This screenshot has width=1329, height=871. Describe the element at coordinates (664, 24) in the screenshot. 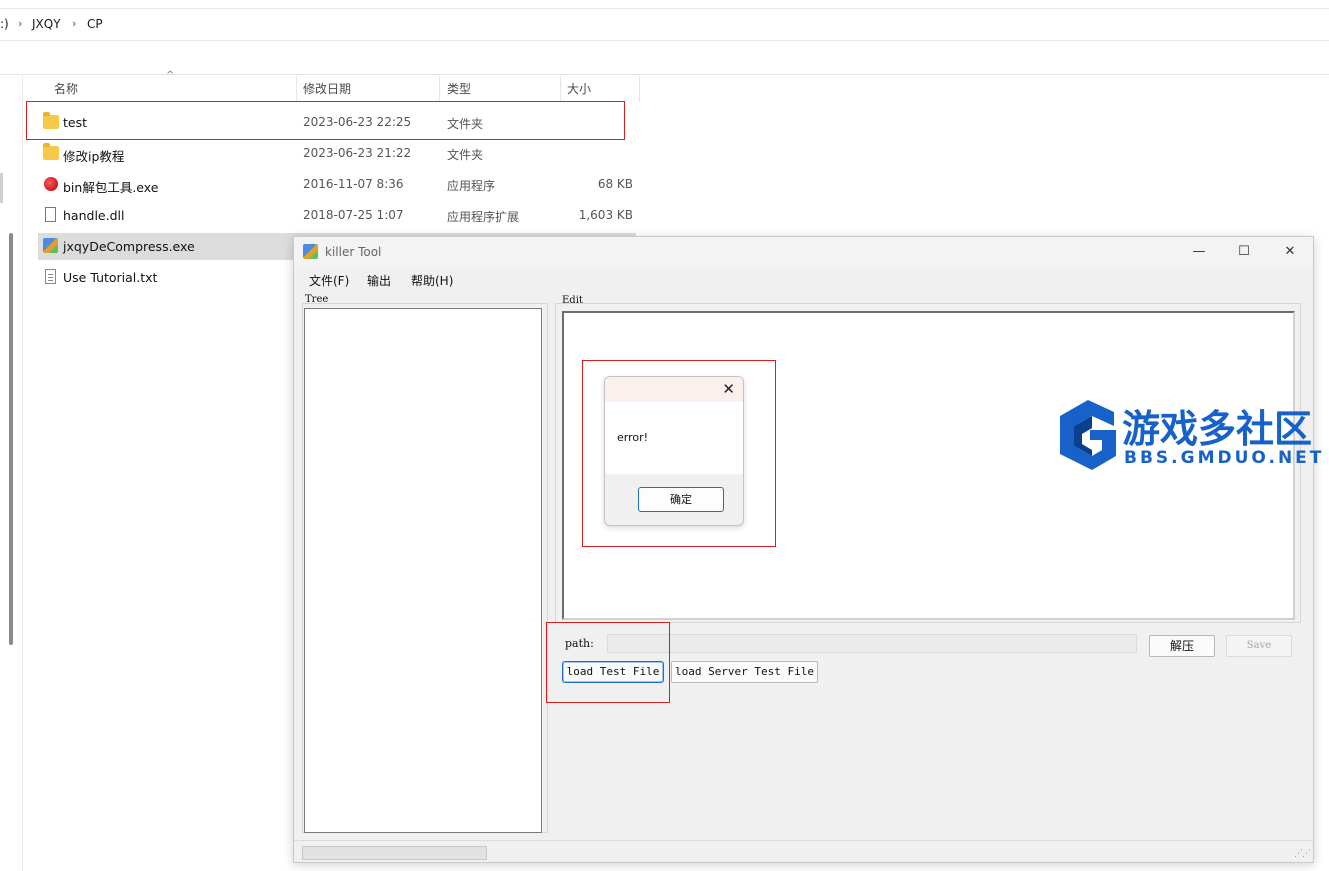

I see `breadcrumb: :) › JXQY › CP` at that location.